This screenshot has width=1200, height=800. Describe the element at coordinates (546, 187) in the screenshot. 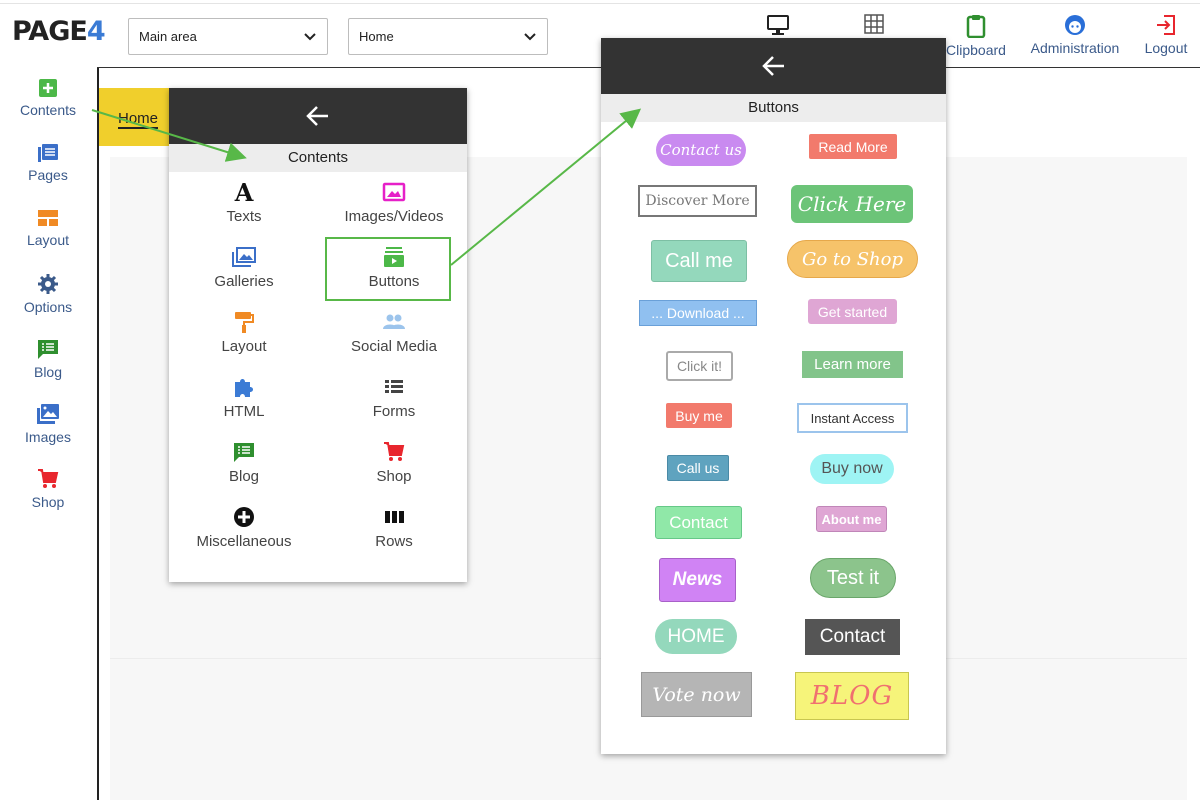

I see `arrow-to-buttons` at that location.